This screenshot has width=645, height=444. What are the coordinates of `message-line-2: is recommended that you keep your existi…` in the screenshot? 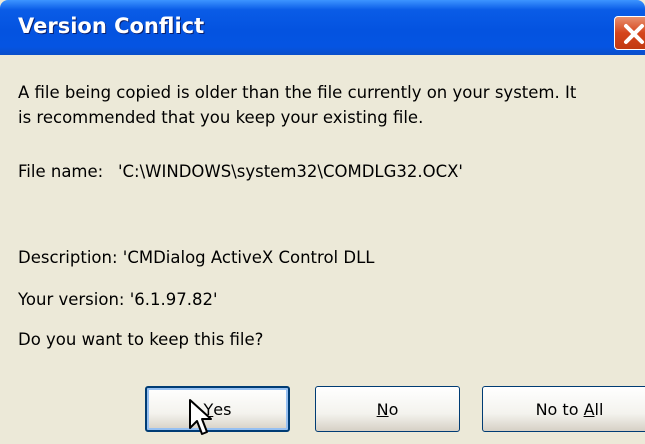 It's located at (221, 117).